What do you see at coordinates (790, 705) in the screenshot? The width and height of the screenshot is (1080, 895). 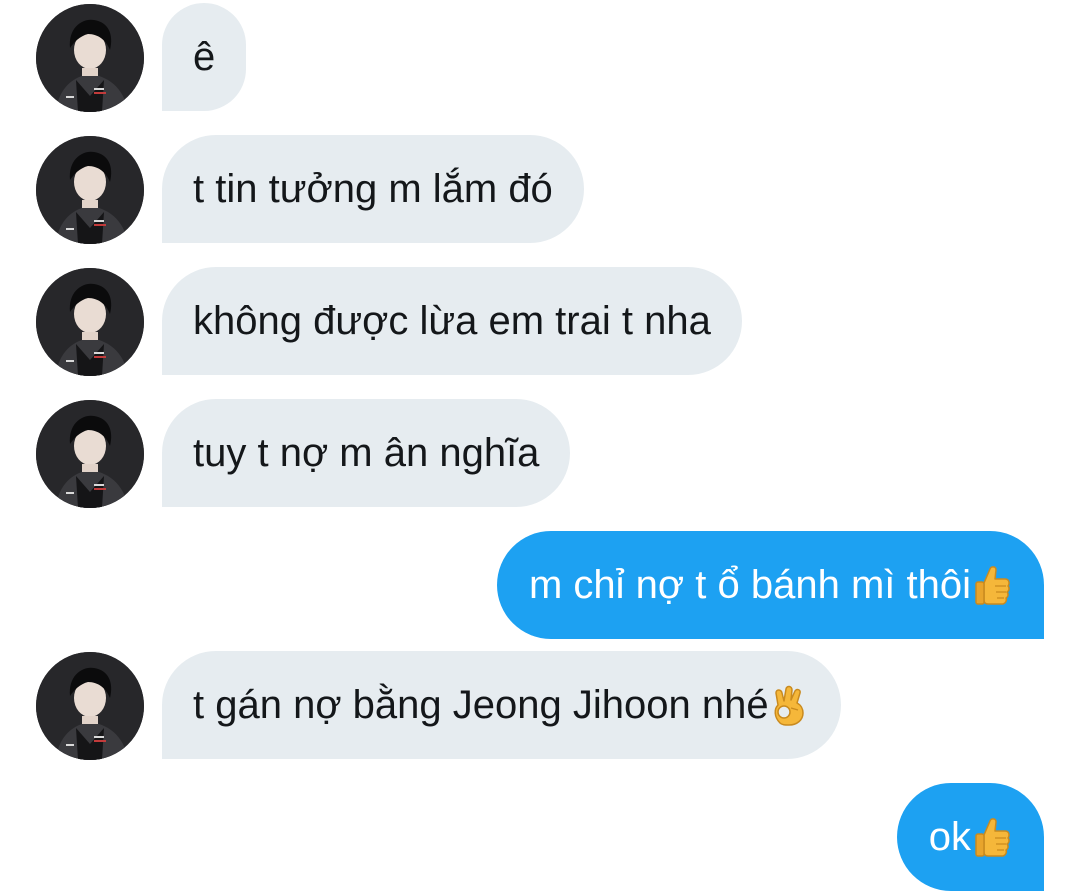 I see `ok-hand-icon` at bounding box center [790, 705].